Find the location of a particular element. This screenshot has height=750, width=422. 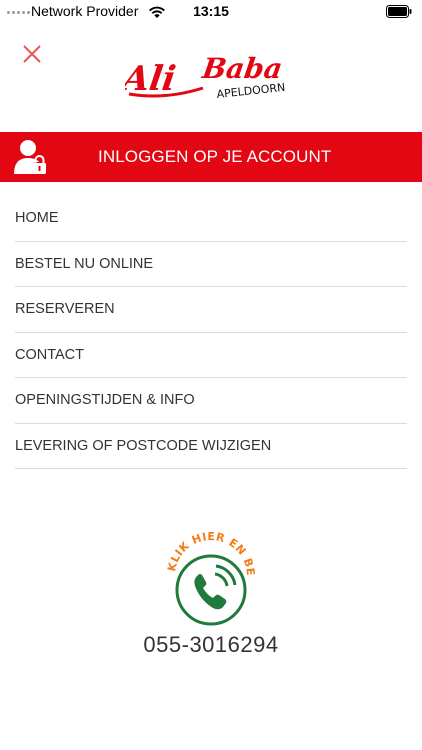

login-account-button: INLOGGEN OP JE ACCOUNT is located at coordinates (211, 157).